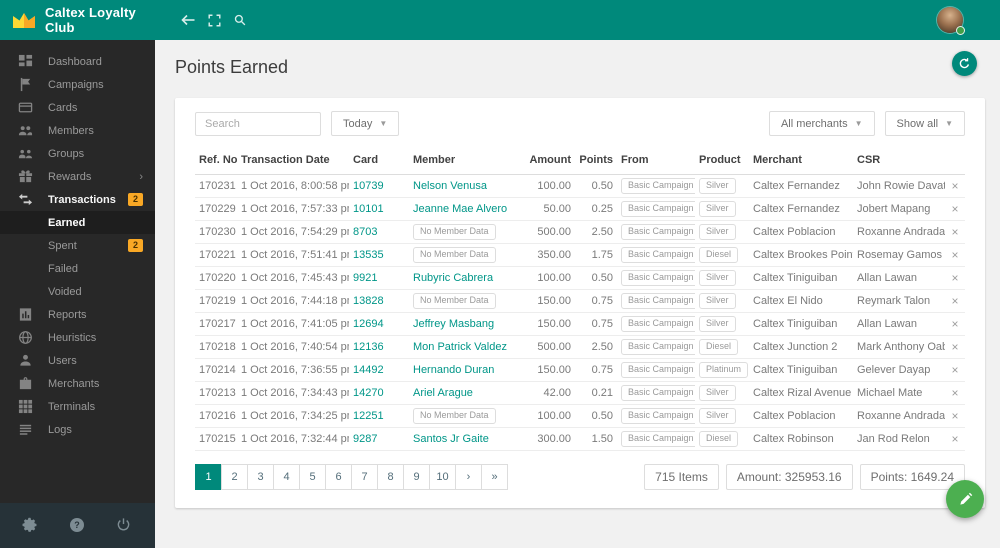 Image resolution: width=1000 pixels, height=548 pixels. What do you see at coordinates (77, 245) in the screenshot?
I see `sidebar-item-spent: Spent 2` at bounding box center [77, 245].